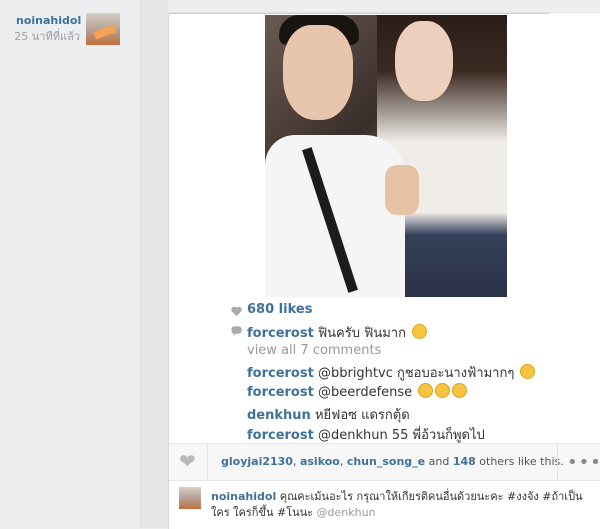 Image resolution: width=600 pixels, height=529 pixels. Describe the element at coordinates (43, 36) in the screenshot. I see `post-timestamp: 25 นาทีที่แล้ว` at that location.